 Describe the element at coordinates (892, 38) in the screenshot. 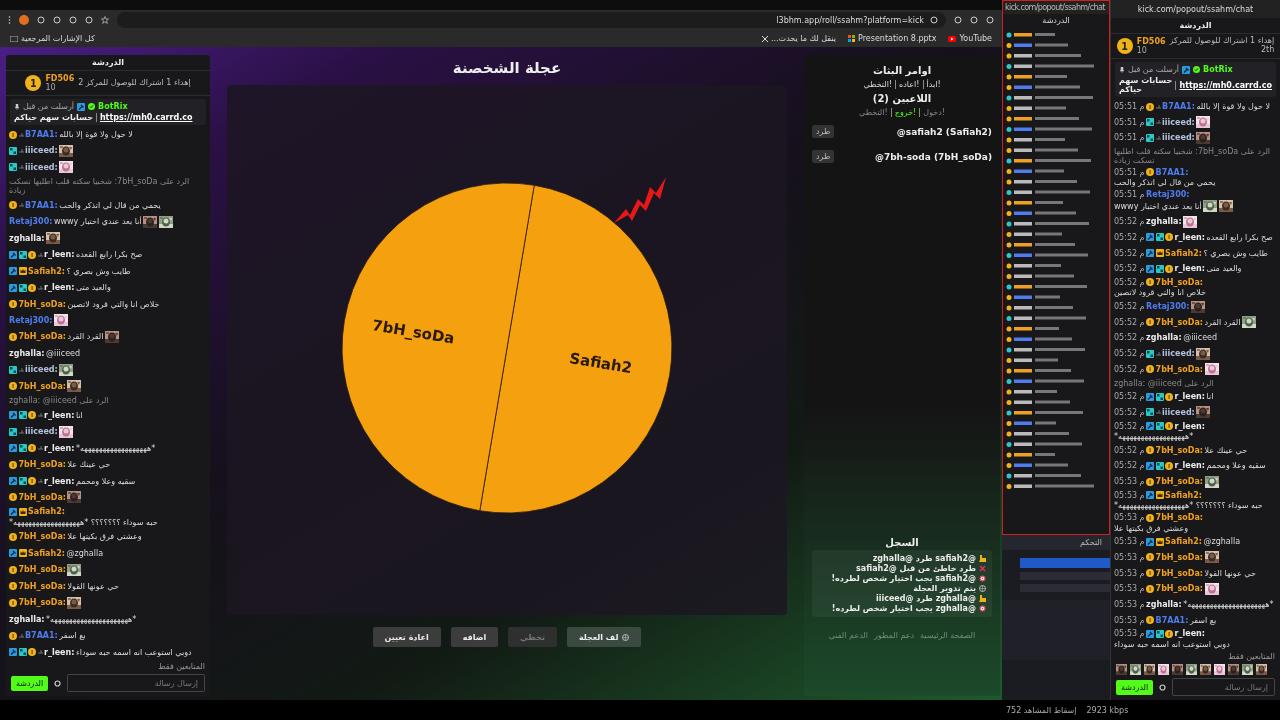

I see `bookmark: Presentation 8.pptx` at that location.